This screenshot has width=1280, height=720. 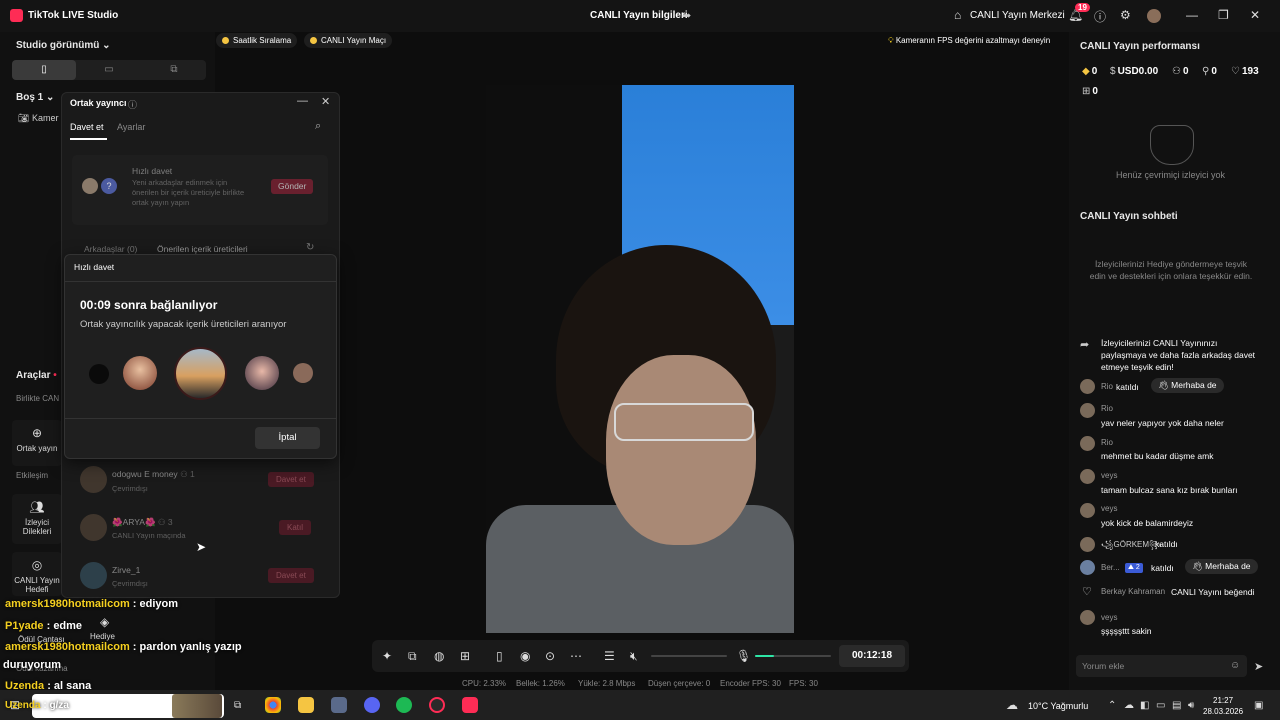 What do you see at coordinates (37, 443) in the screenshot?
I see `cohost-tool-button: ⊕ Ortak yayın` at bounding box center [37, 443].